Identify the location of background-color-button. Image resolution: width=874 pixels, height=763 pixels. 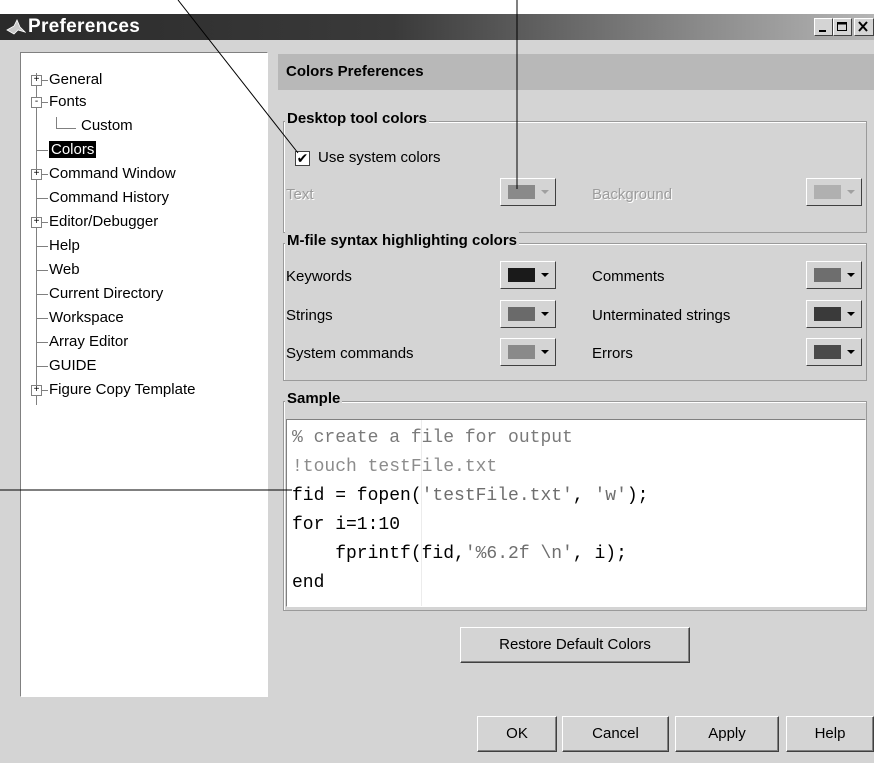
(834, 192).